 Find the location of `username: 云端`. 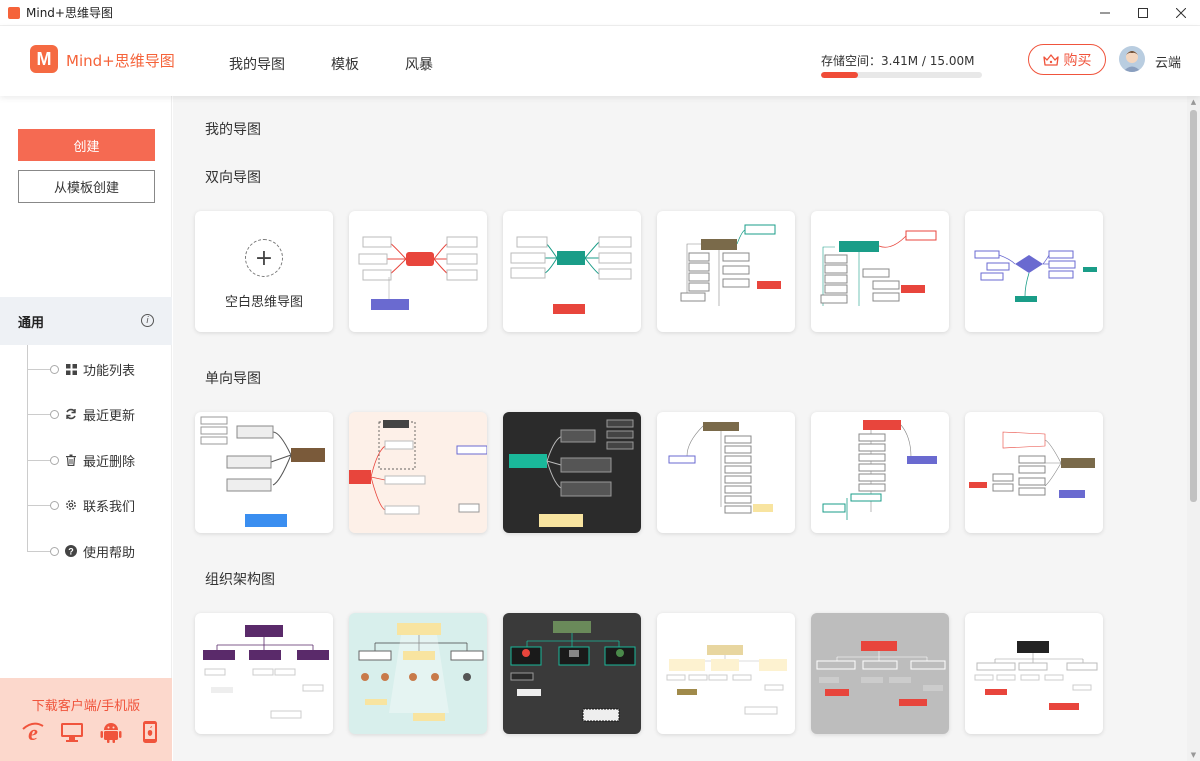

username: 云端 is located at coordinates (1168, 61).